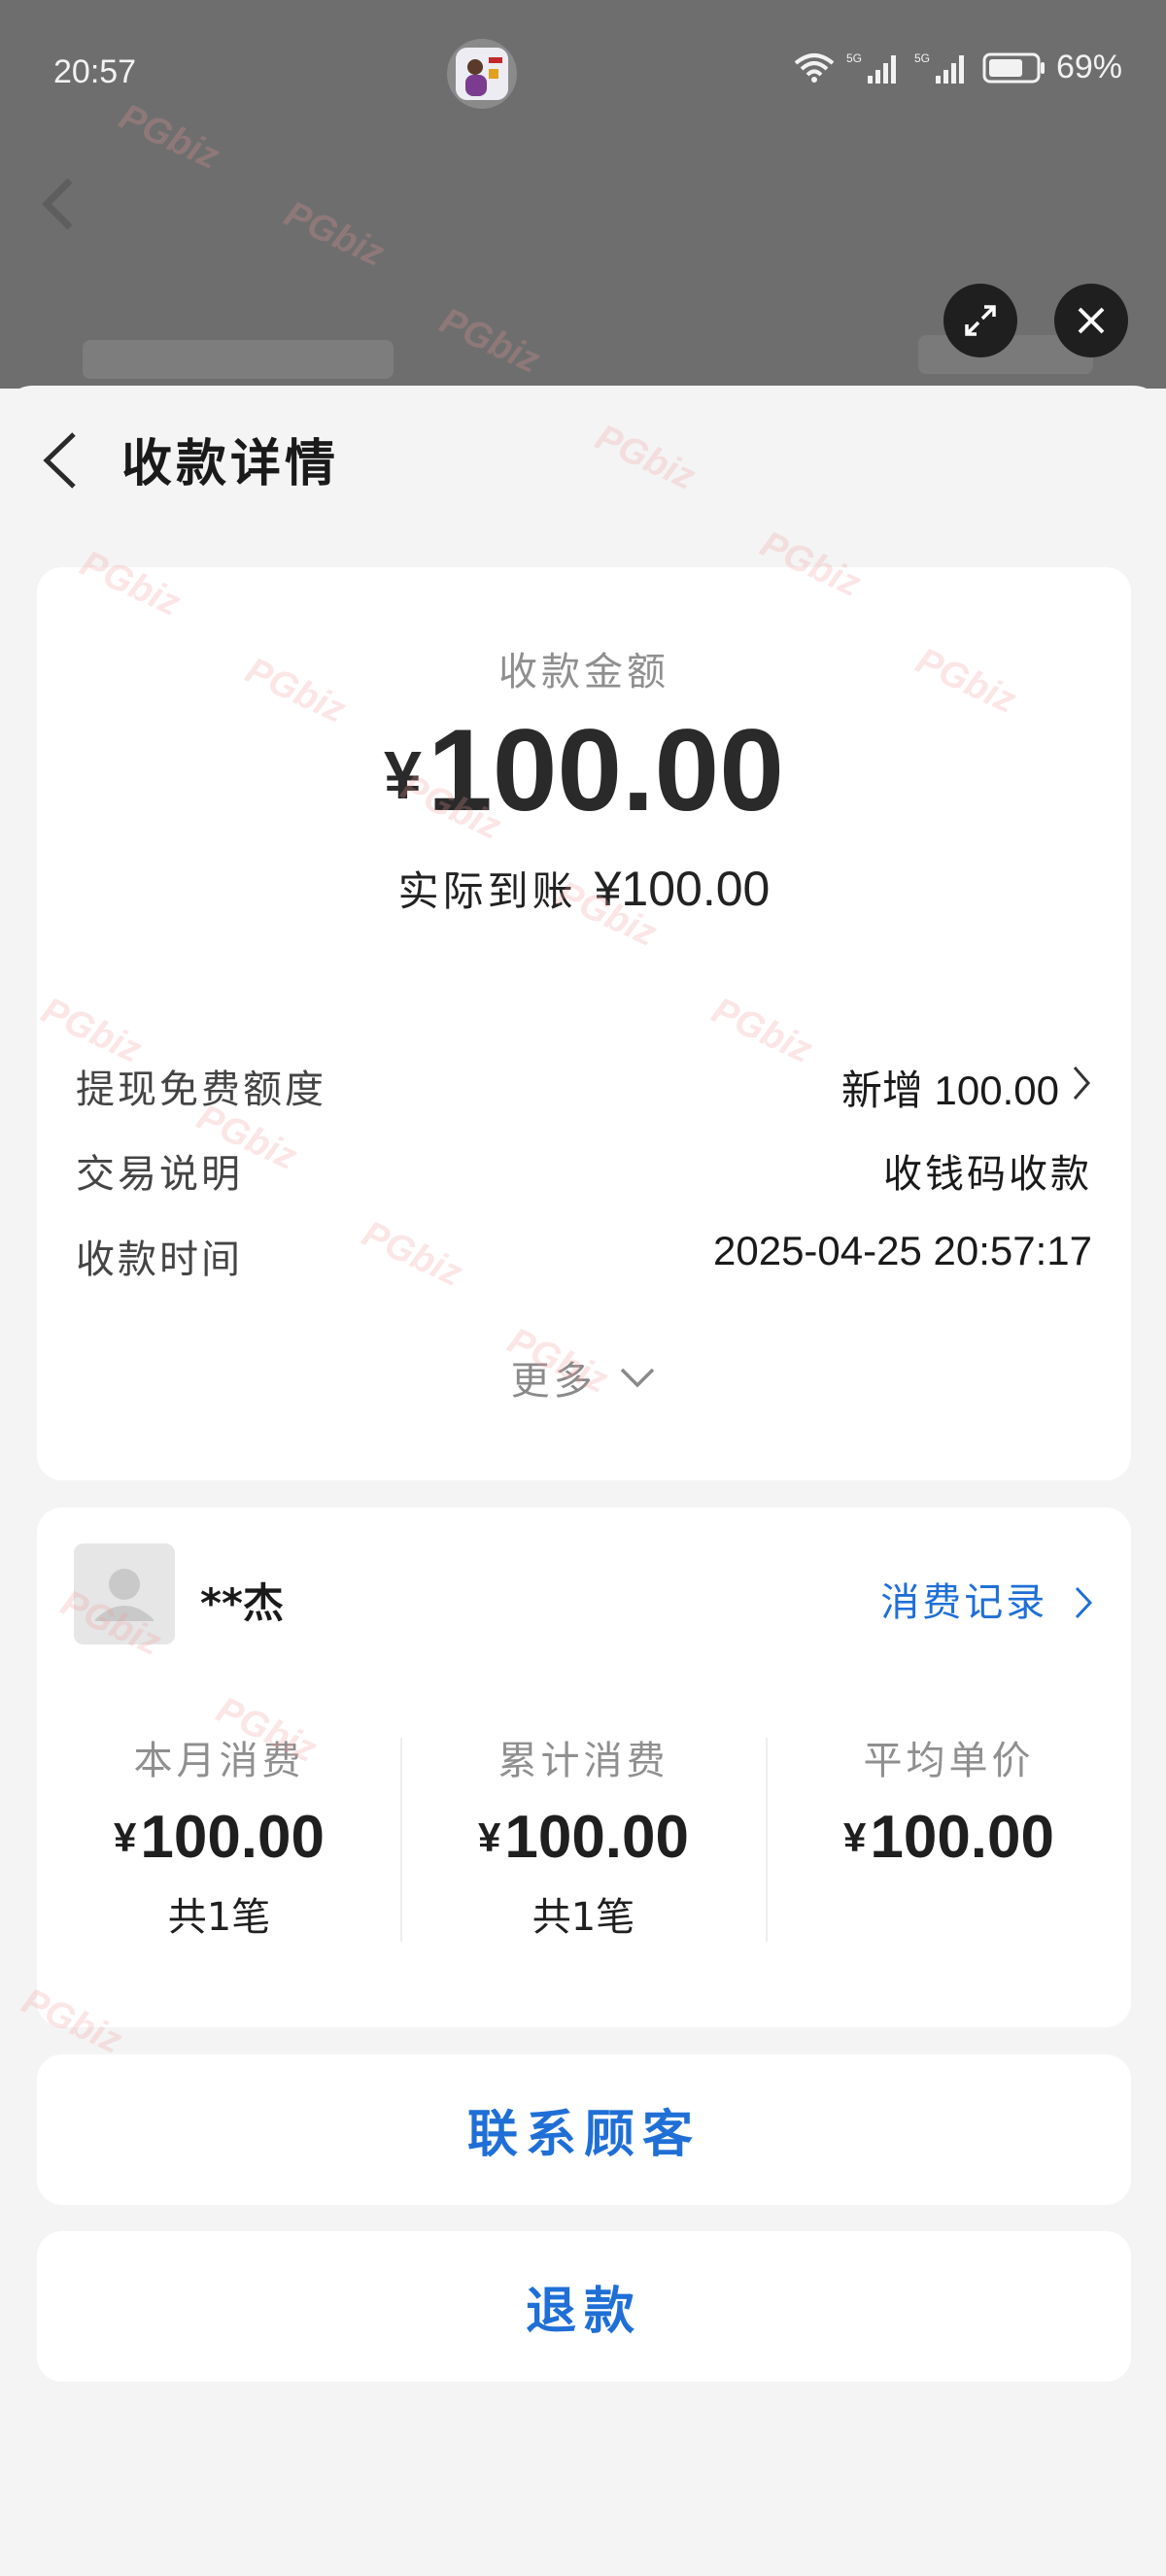  I want to click on default-avatar-icon, so click(124, 1593).